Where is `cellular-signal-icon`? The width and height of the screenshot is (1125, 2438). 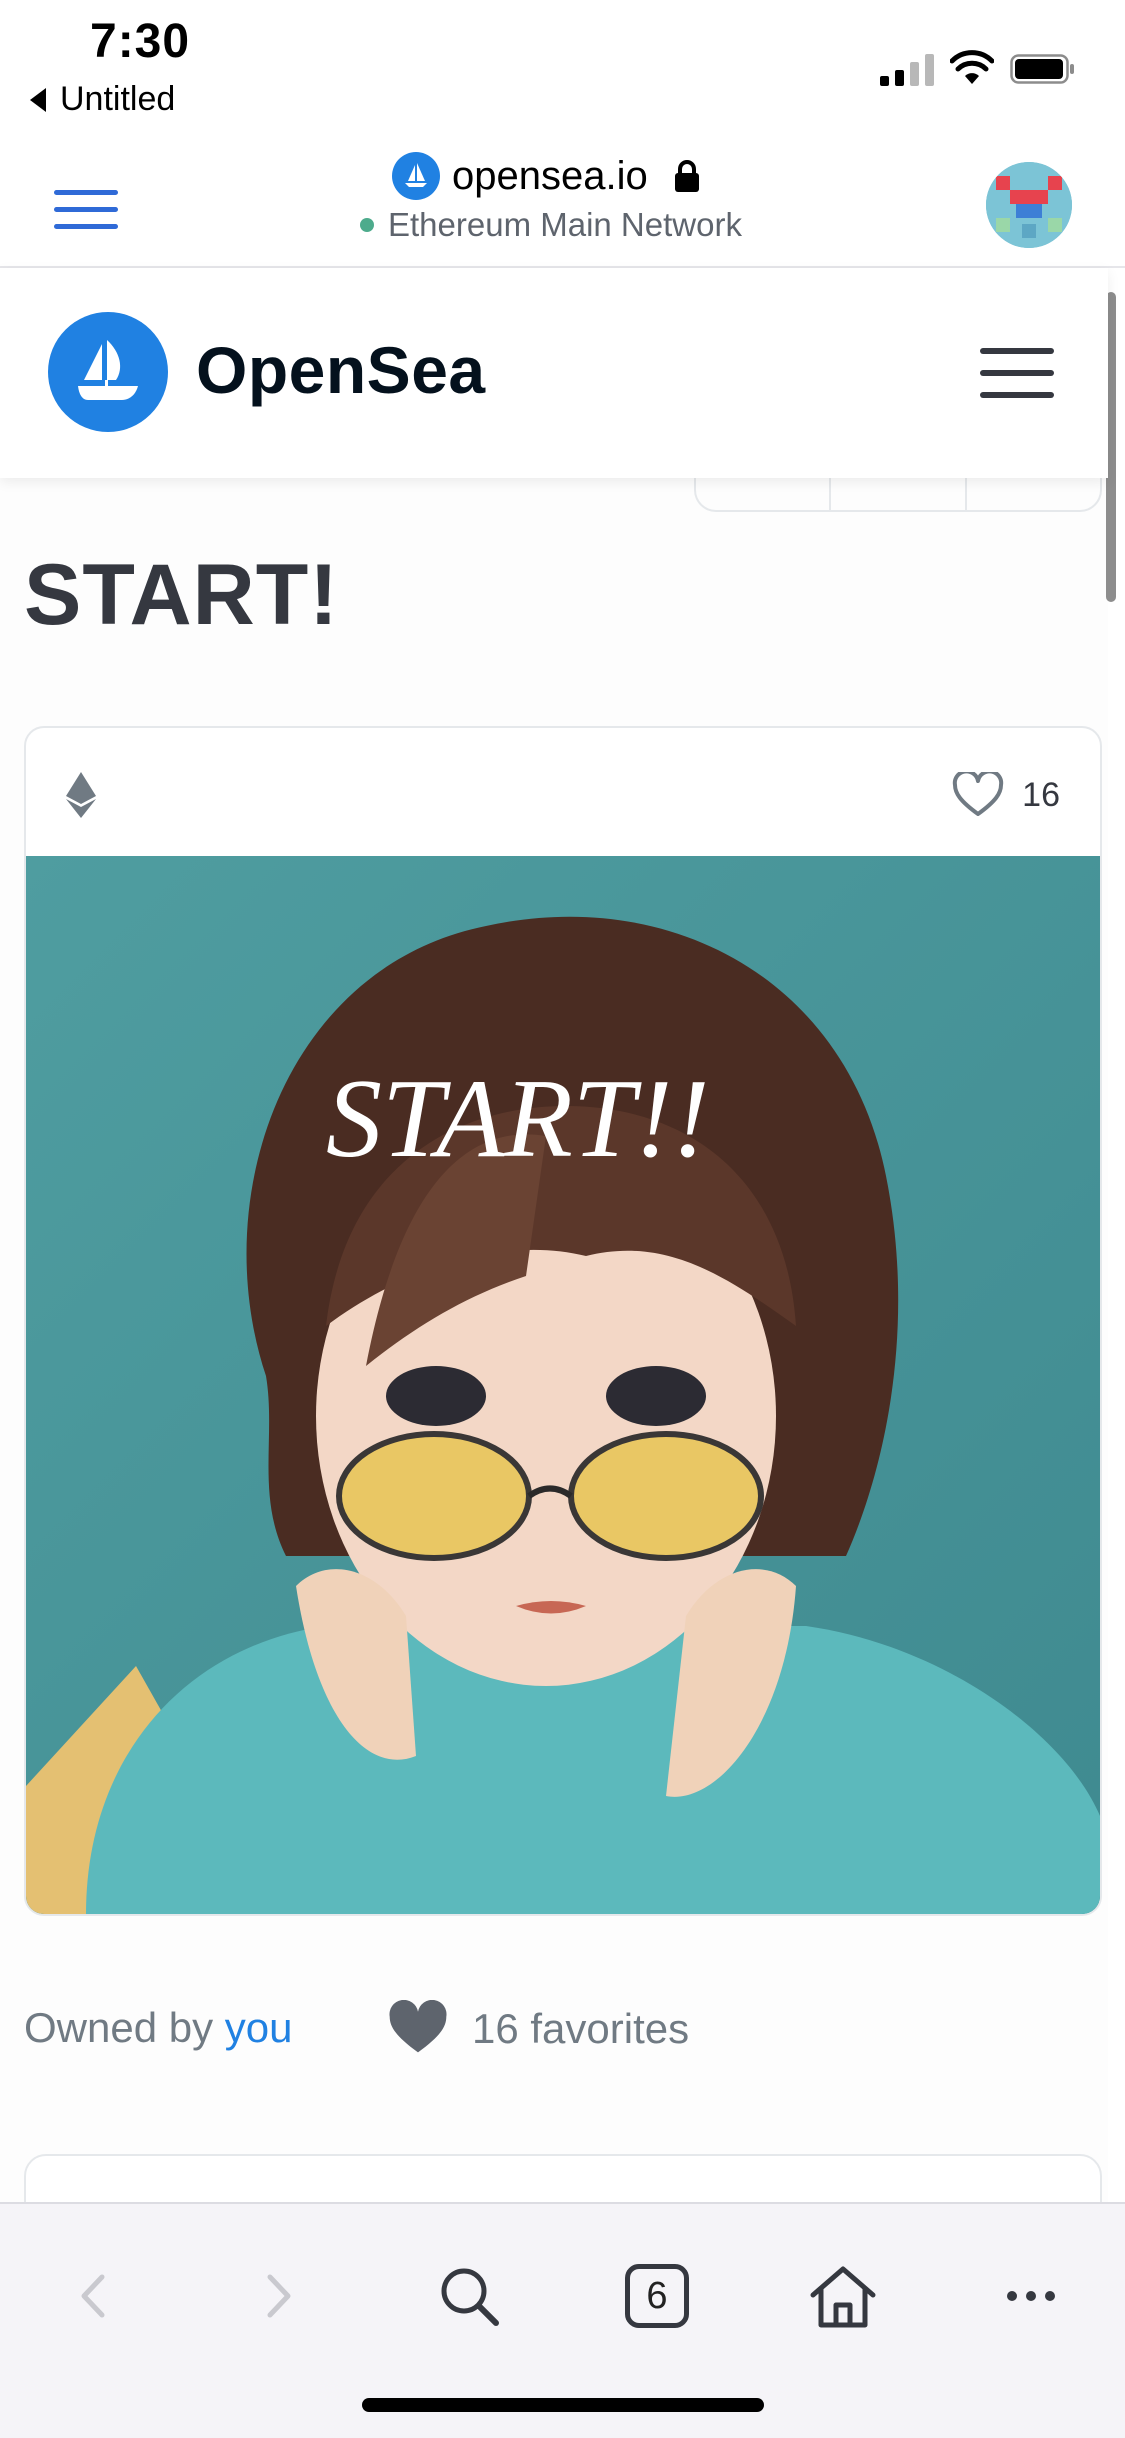 cellular-signal-icon is located at coordinates (907, 69).